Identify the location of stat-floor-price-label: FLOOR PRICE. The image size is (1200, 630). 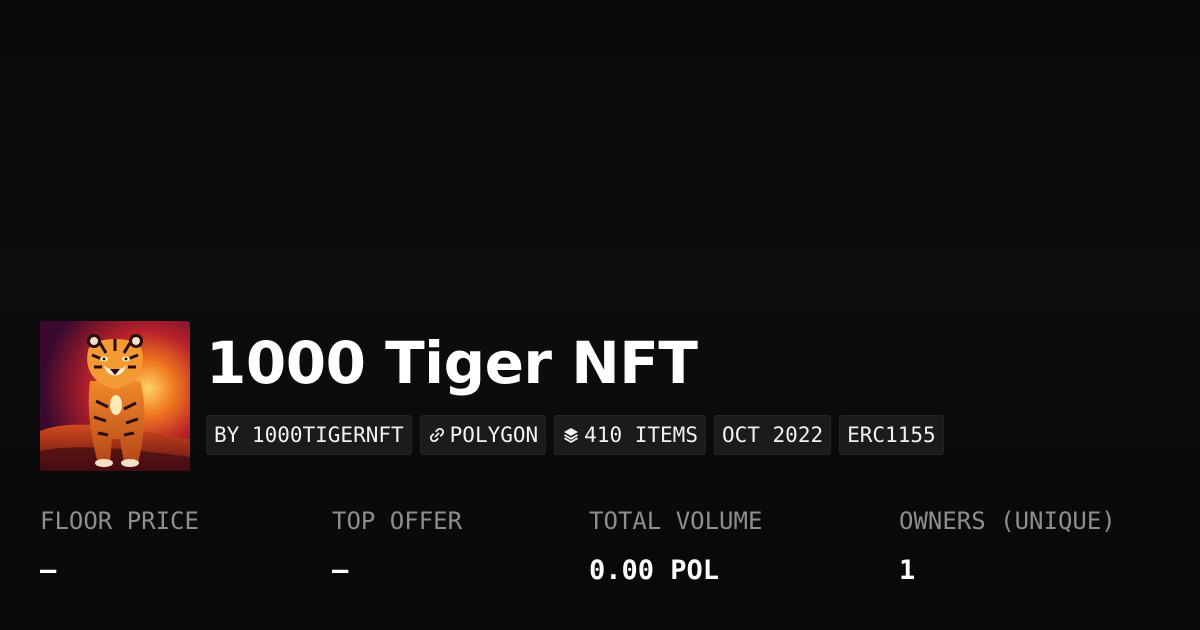
(119, 521).